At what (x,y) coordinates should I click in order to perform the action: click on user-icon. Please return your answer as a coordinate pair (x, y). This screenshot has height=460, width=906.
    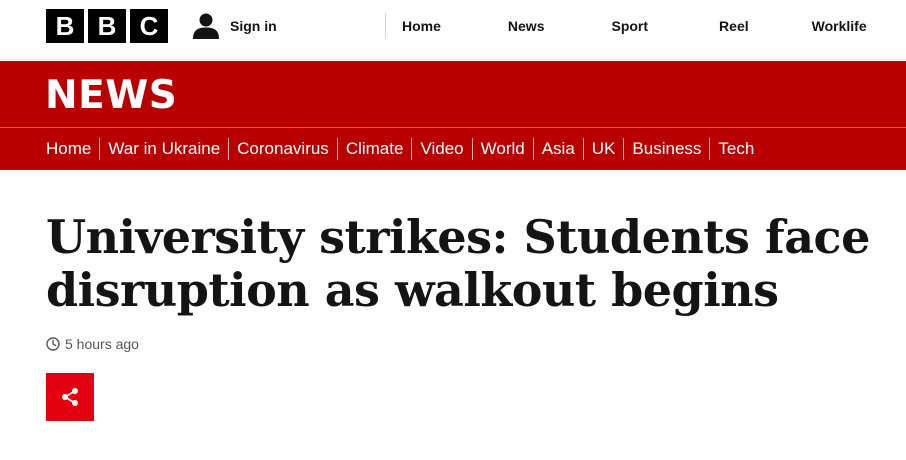
    Looking at the image, I should click on (206, 26).